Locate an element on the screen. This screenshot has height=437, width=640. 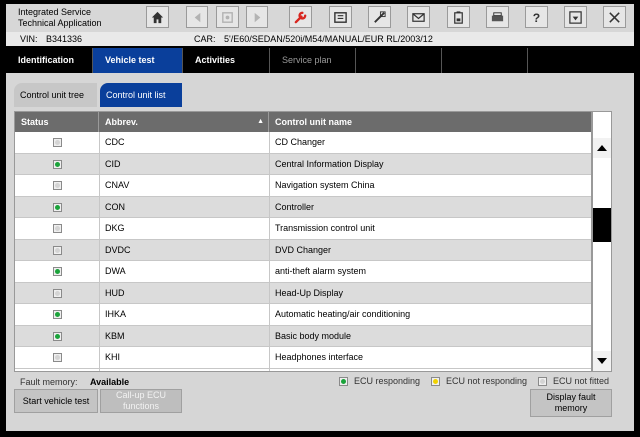
arrow-up-icon is located at coordinates (602, 148).